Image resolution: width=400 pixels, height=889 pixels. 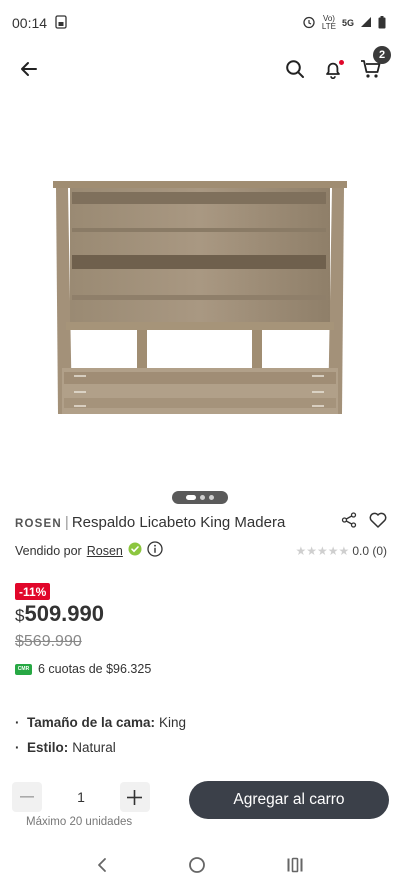 I want to click on search-icon, so click(x=295, y=69).